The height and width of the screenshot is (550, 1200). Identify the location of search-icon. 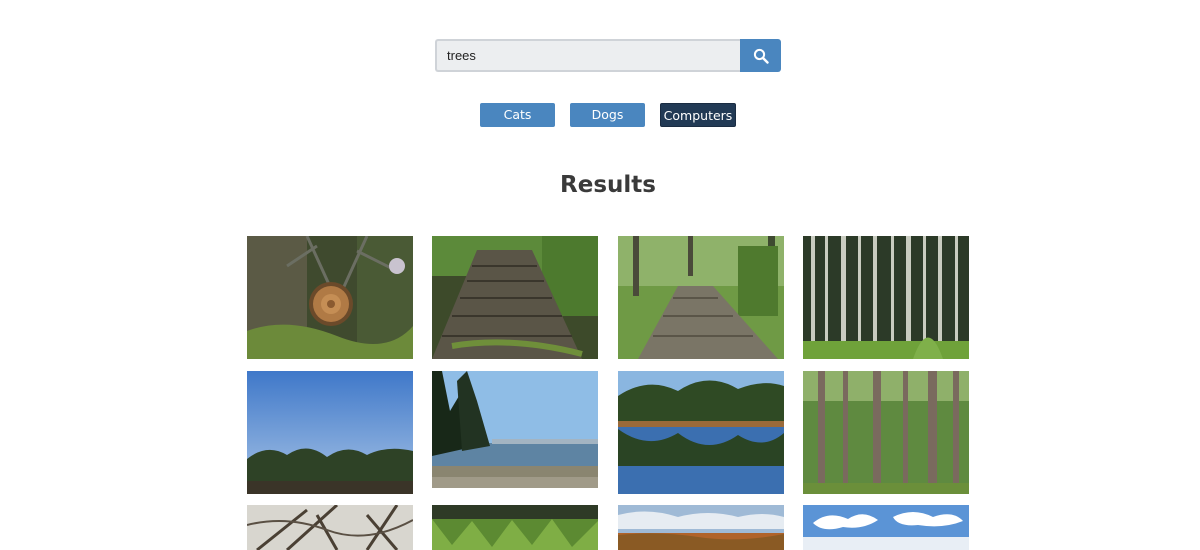
(761, 56).